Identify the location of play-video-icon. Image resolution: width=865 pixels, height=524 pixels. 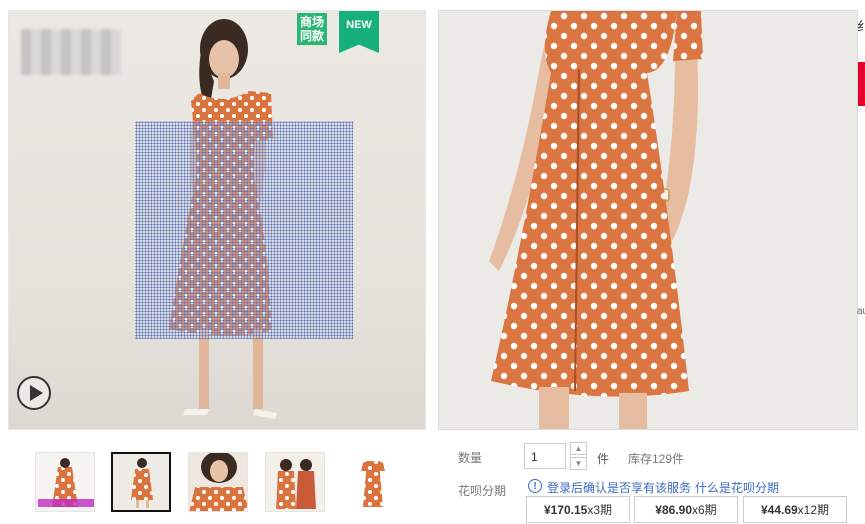
(34, 393).